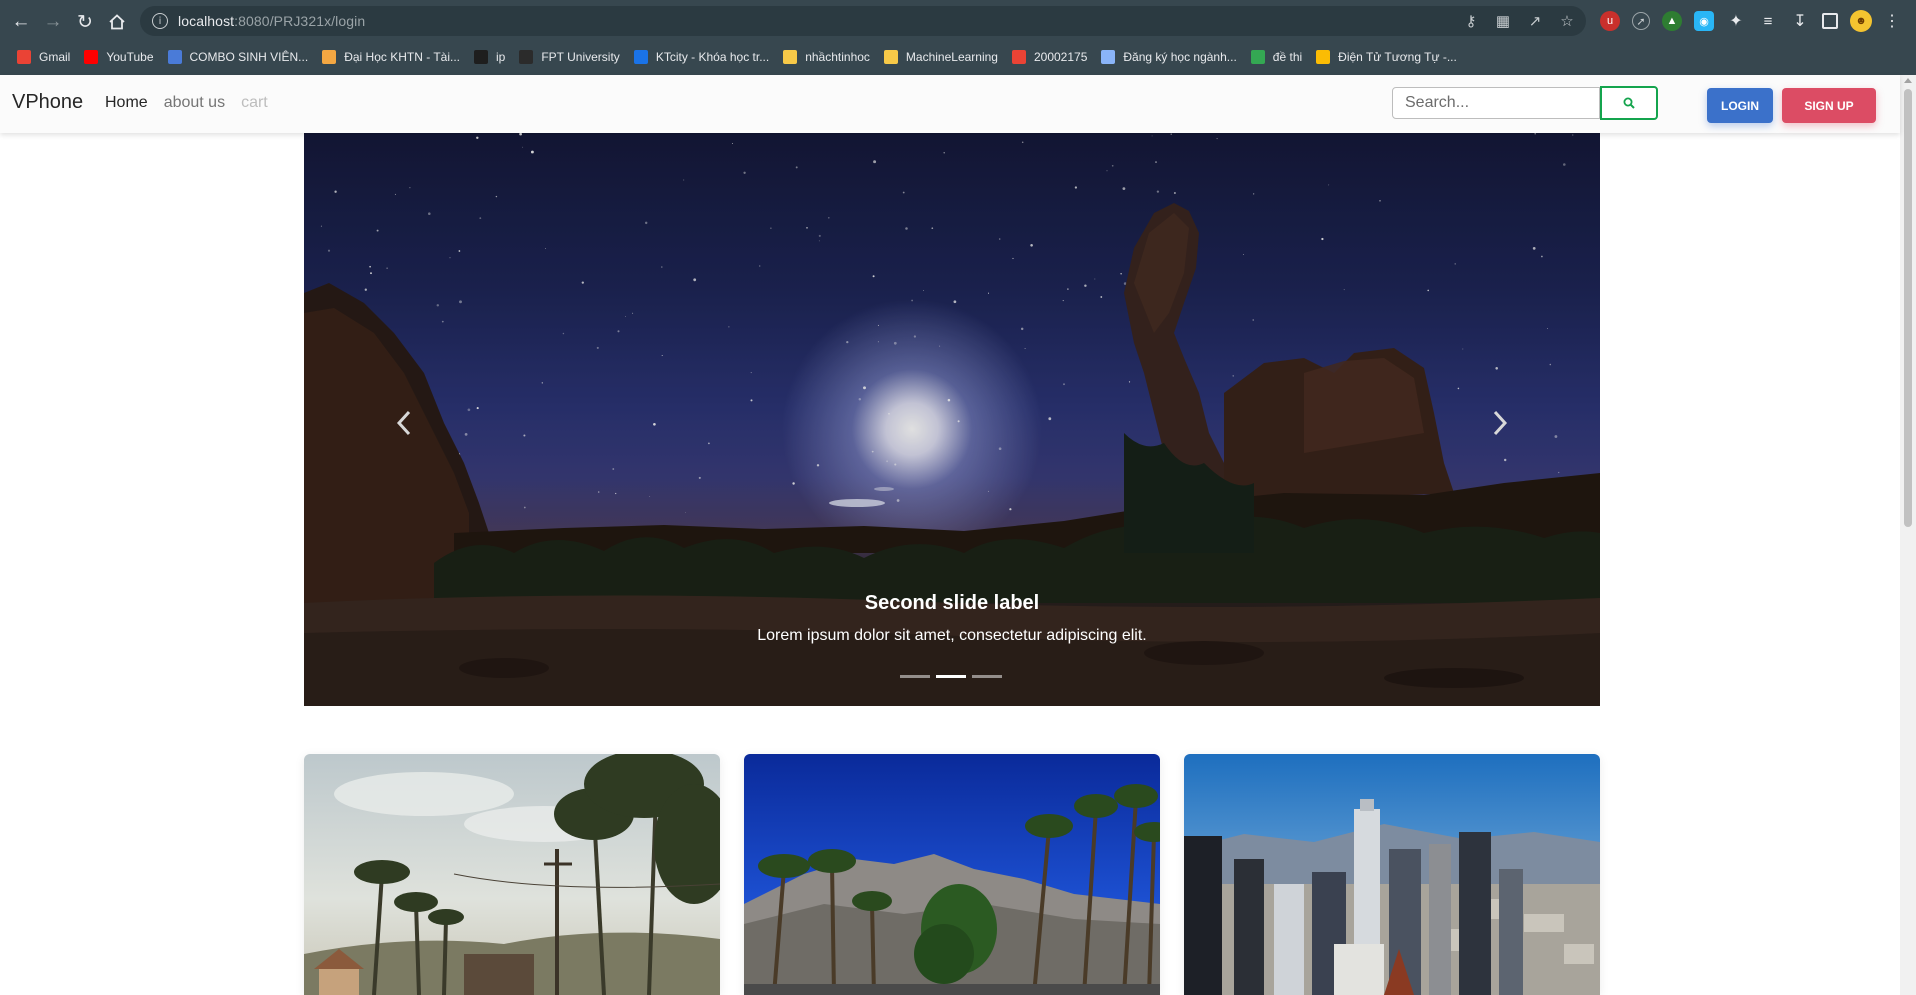 Image resolution: width=1916 pixels, height=995 pixels. I want to click on bookmark-item: FPT University, so click(571, 57).